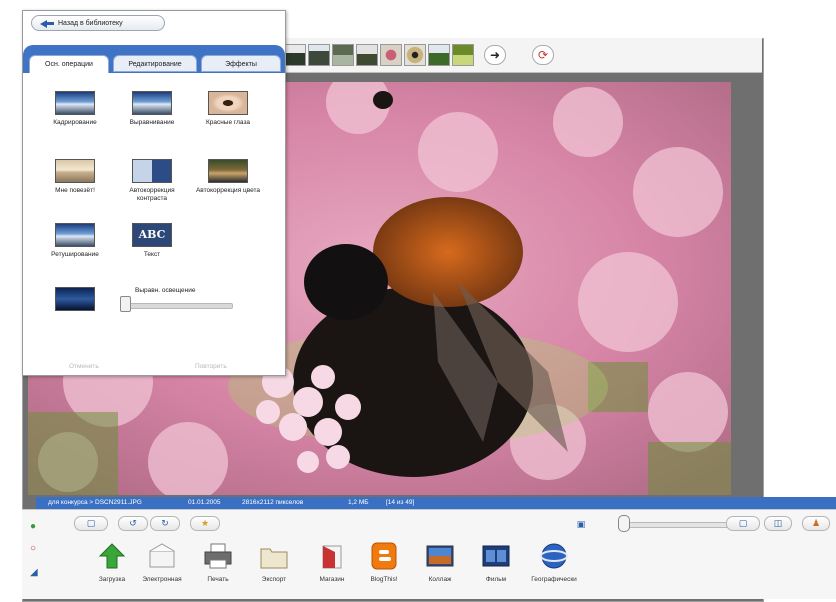  I want to click on fill-light-slider-handle, so click(125, 304).